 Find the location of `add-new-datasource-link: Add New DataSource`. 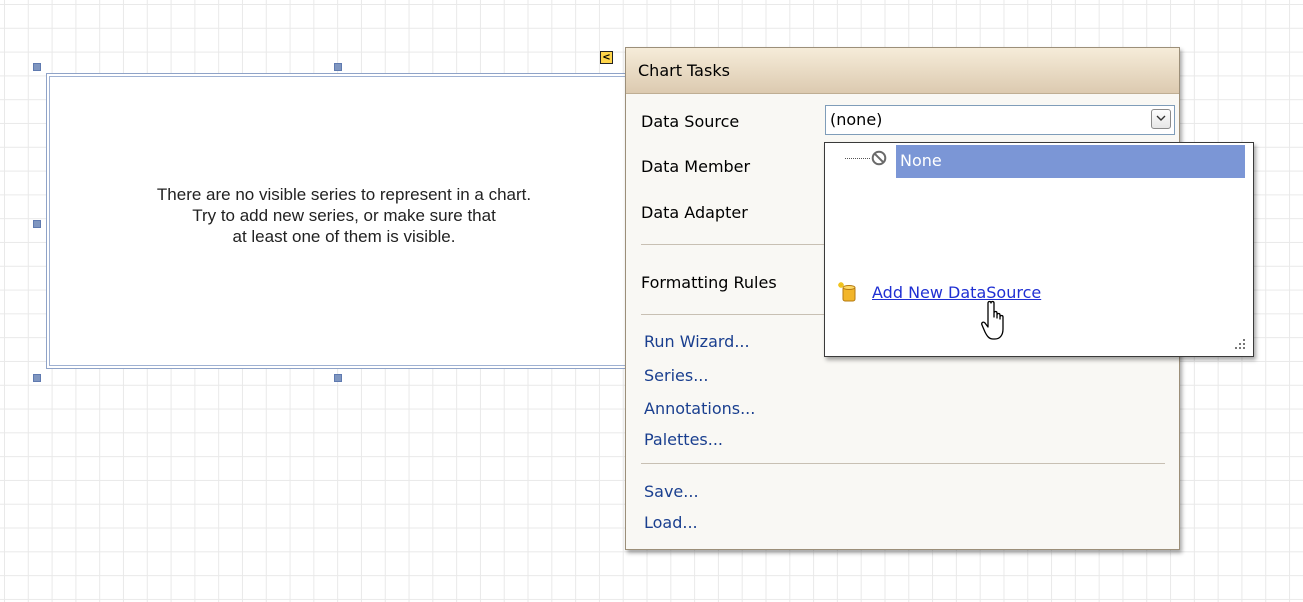

add-new-datasource-link: Add New DataSource is located at coordinates (956, 292).